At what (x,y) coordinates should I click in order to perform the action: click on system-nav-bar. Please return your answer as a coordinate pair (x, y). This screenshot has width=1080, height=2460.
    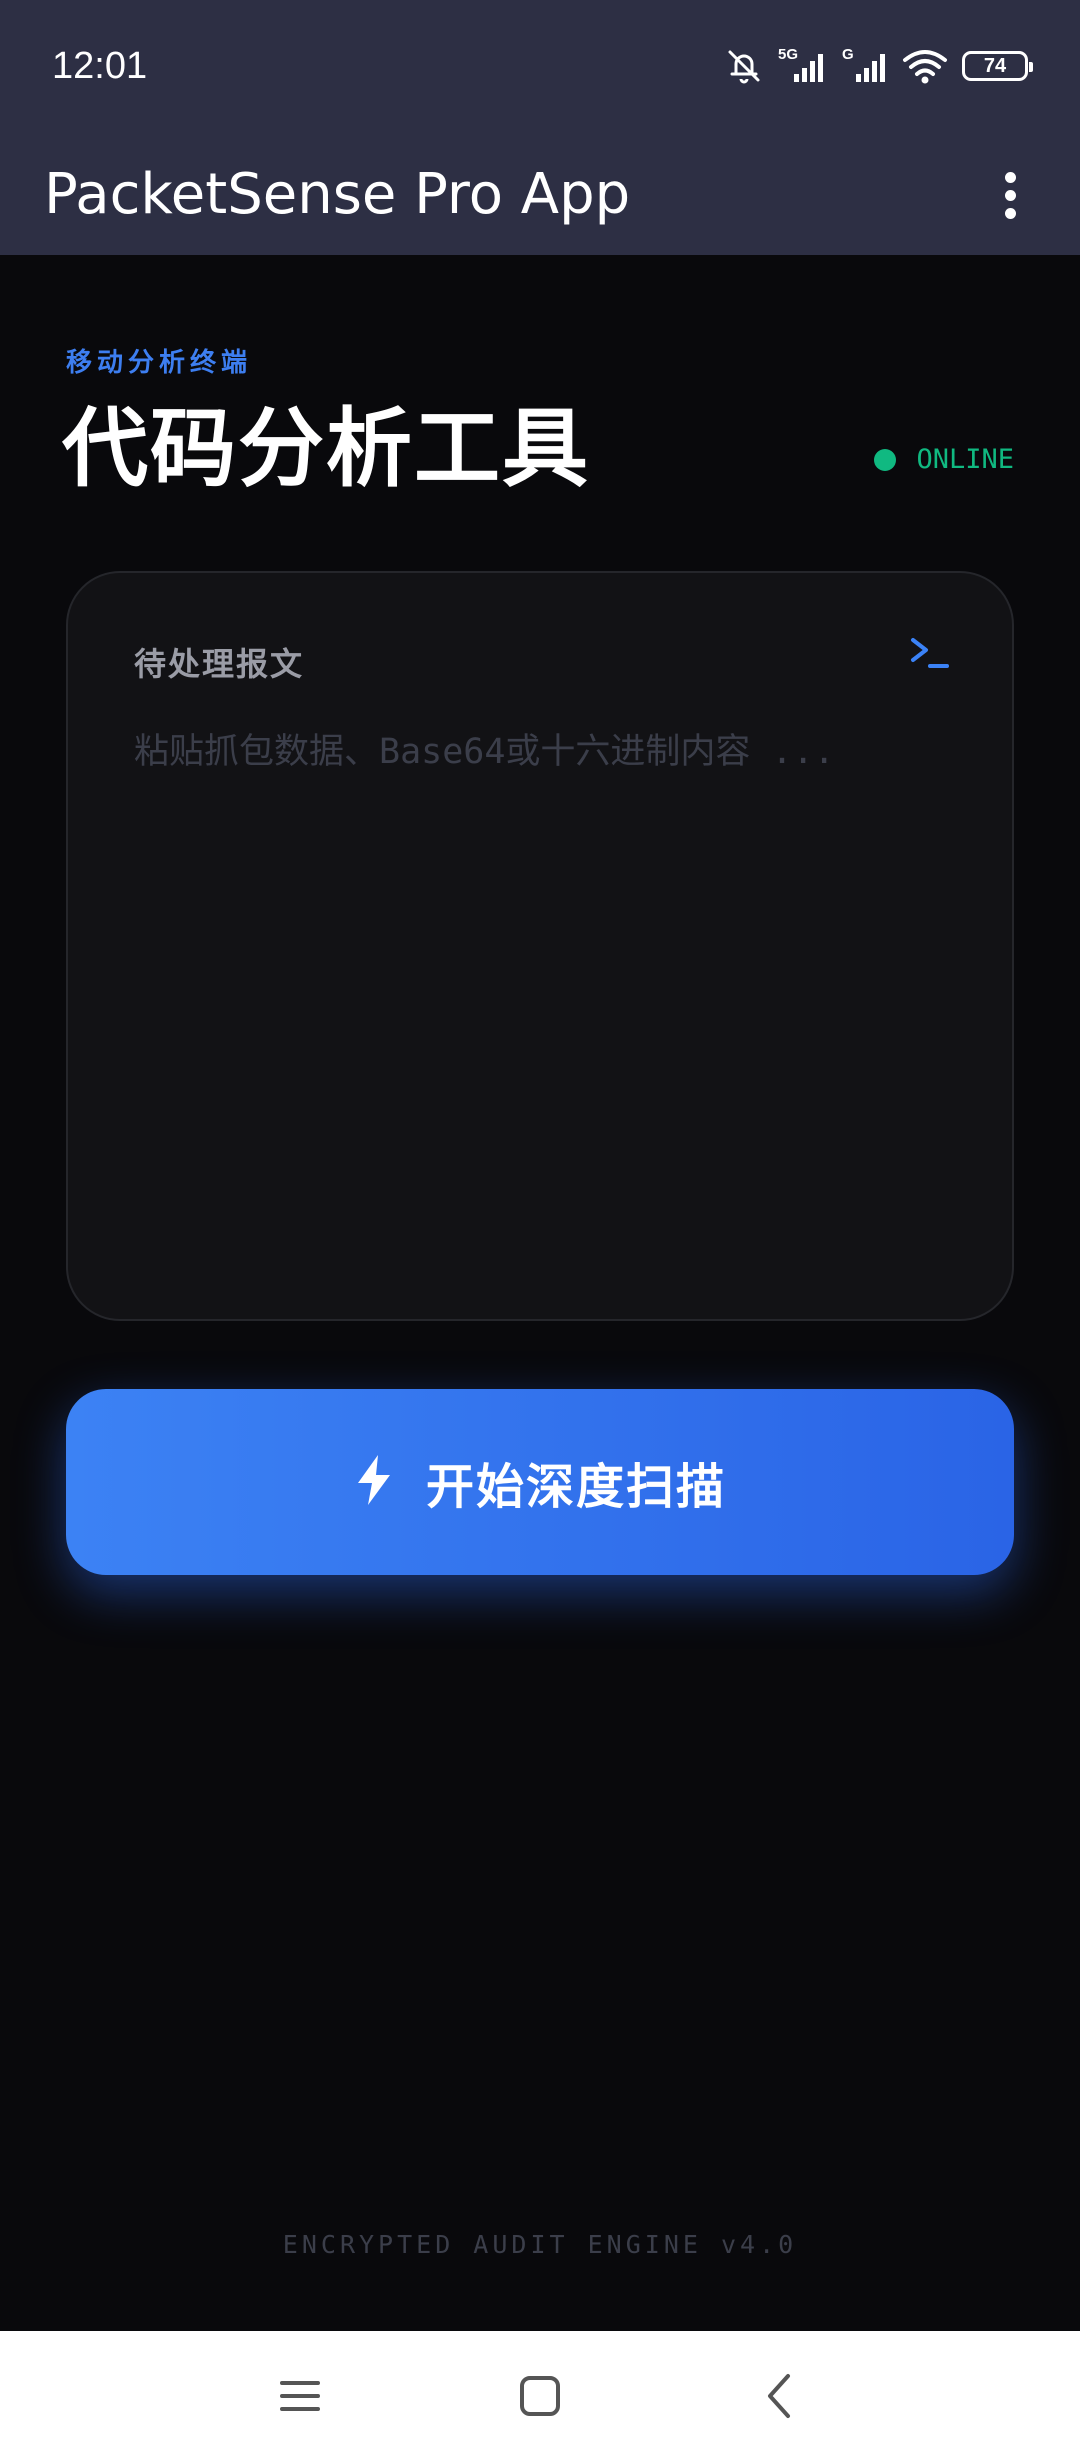
    Looking at the image, I should click on (540, 2395).